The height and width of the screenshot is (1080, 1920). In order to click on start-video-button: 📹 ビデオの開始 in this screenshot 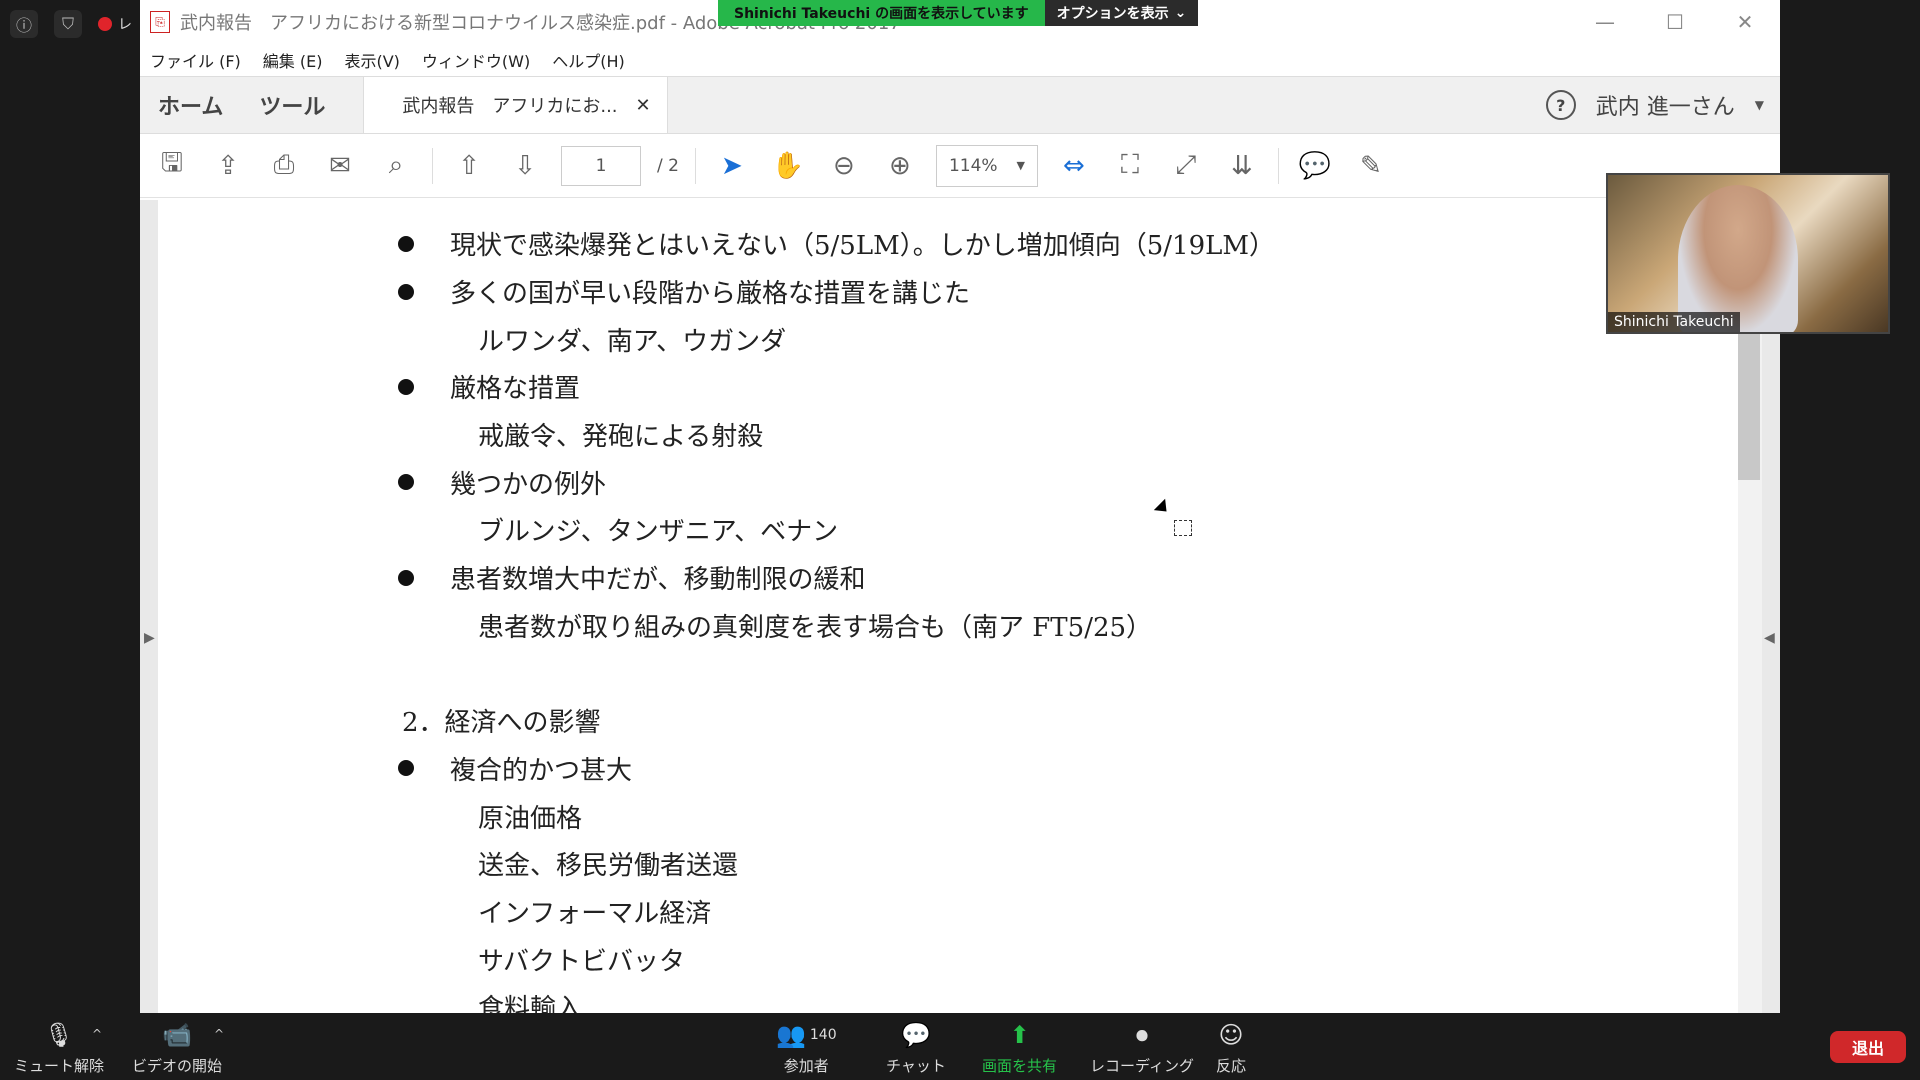, I will do `click(177, 1048)`.